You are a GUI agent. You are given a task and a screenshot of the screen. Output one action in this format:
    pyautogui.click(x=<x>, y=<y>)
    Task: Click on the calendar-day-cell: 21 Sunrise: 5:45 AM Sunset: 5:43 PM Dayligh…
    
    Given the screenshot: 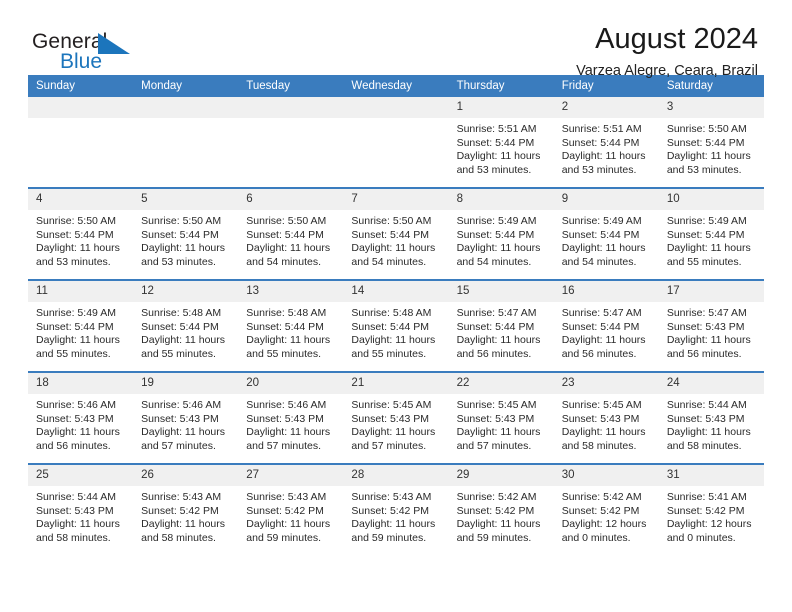 What is the action you would take?
    pyautogui.click(x=396, y=417)
    